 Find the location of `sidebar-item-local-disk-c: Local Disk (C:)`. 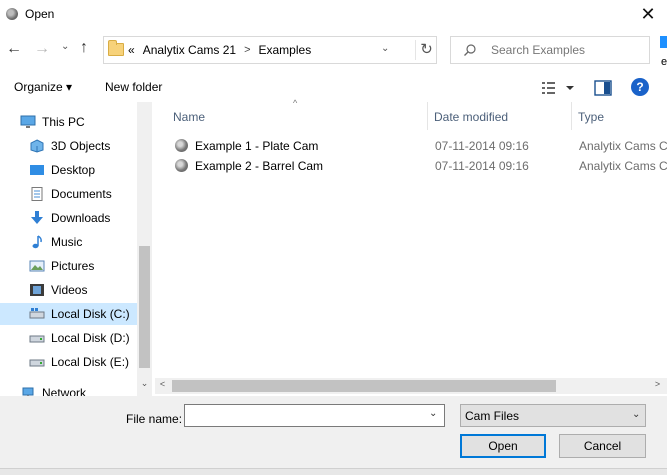

sidebar-item-local-disk-c: Local Disk (C:) is located at coordinates (68, 314).